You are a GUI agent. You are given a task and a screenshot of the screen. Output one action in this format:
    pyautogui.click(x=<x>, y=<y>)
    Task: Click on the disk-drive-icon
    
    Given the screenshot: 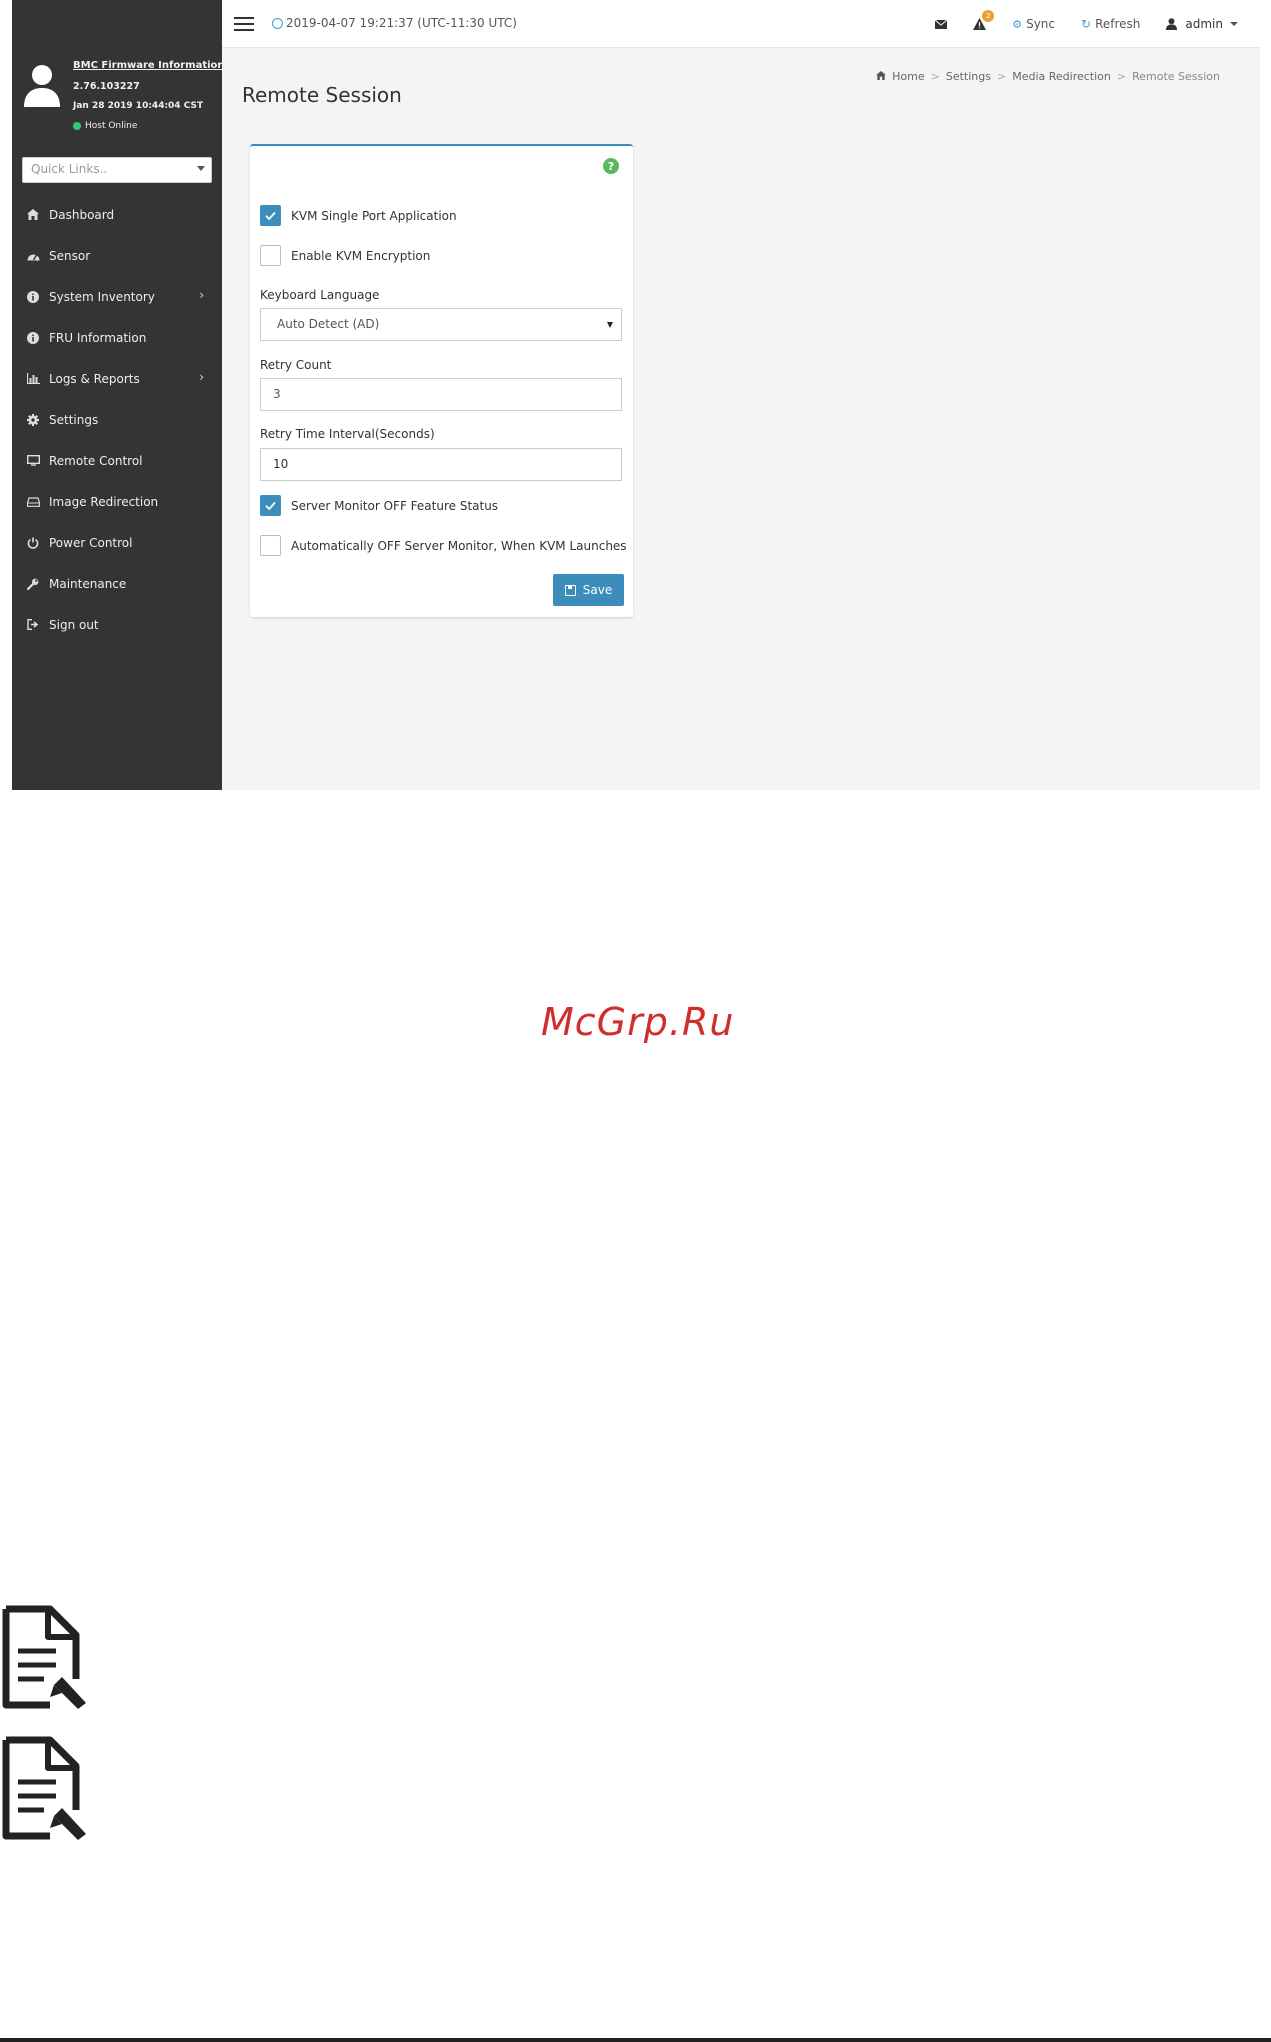 What is the action you would take?
    pyautogui.click(x=33, y=502)
    